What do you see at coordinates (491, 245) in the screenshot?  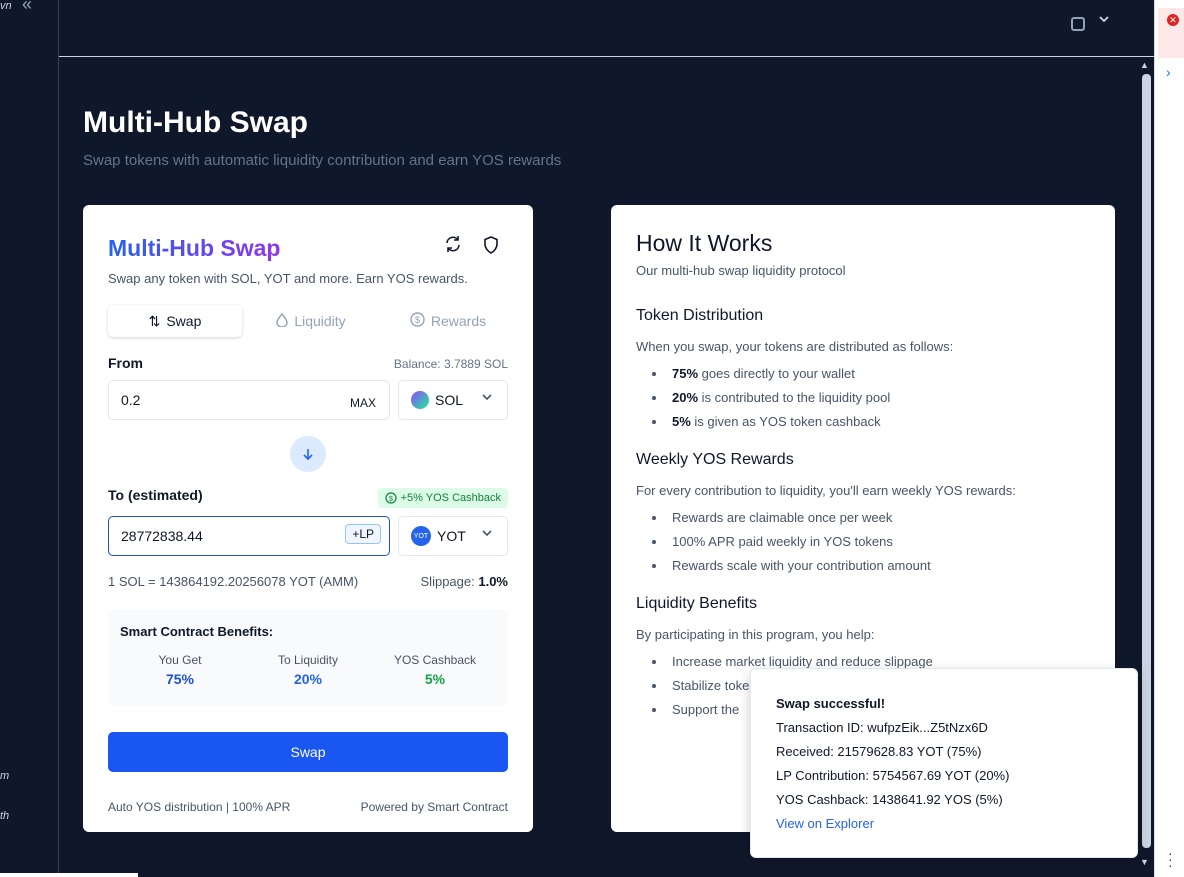 I see `shield-icon` at bounding box center [491, 245].